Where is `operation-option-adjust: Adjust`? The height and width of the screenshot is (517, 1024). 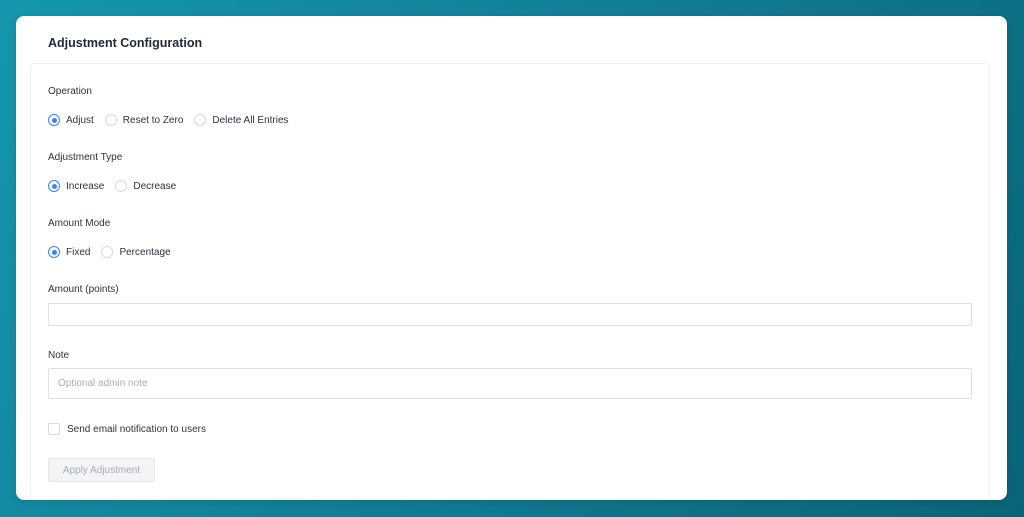
operation-option-adjust: Adjust is located at coordinates (71, 120).